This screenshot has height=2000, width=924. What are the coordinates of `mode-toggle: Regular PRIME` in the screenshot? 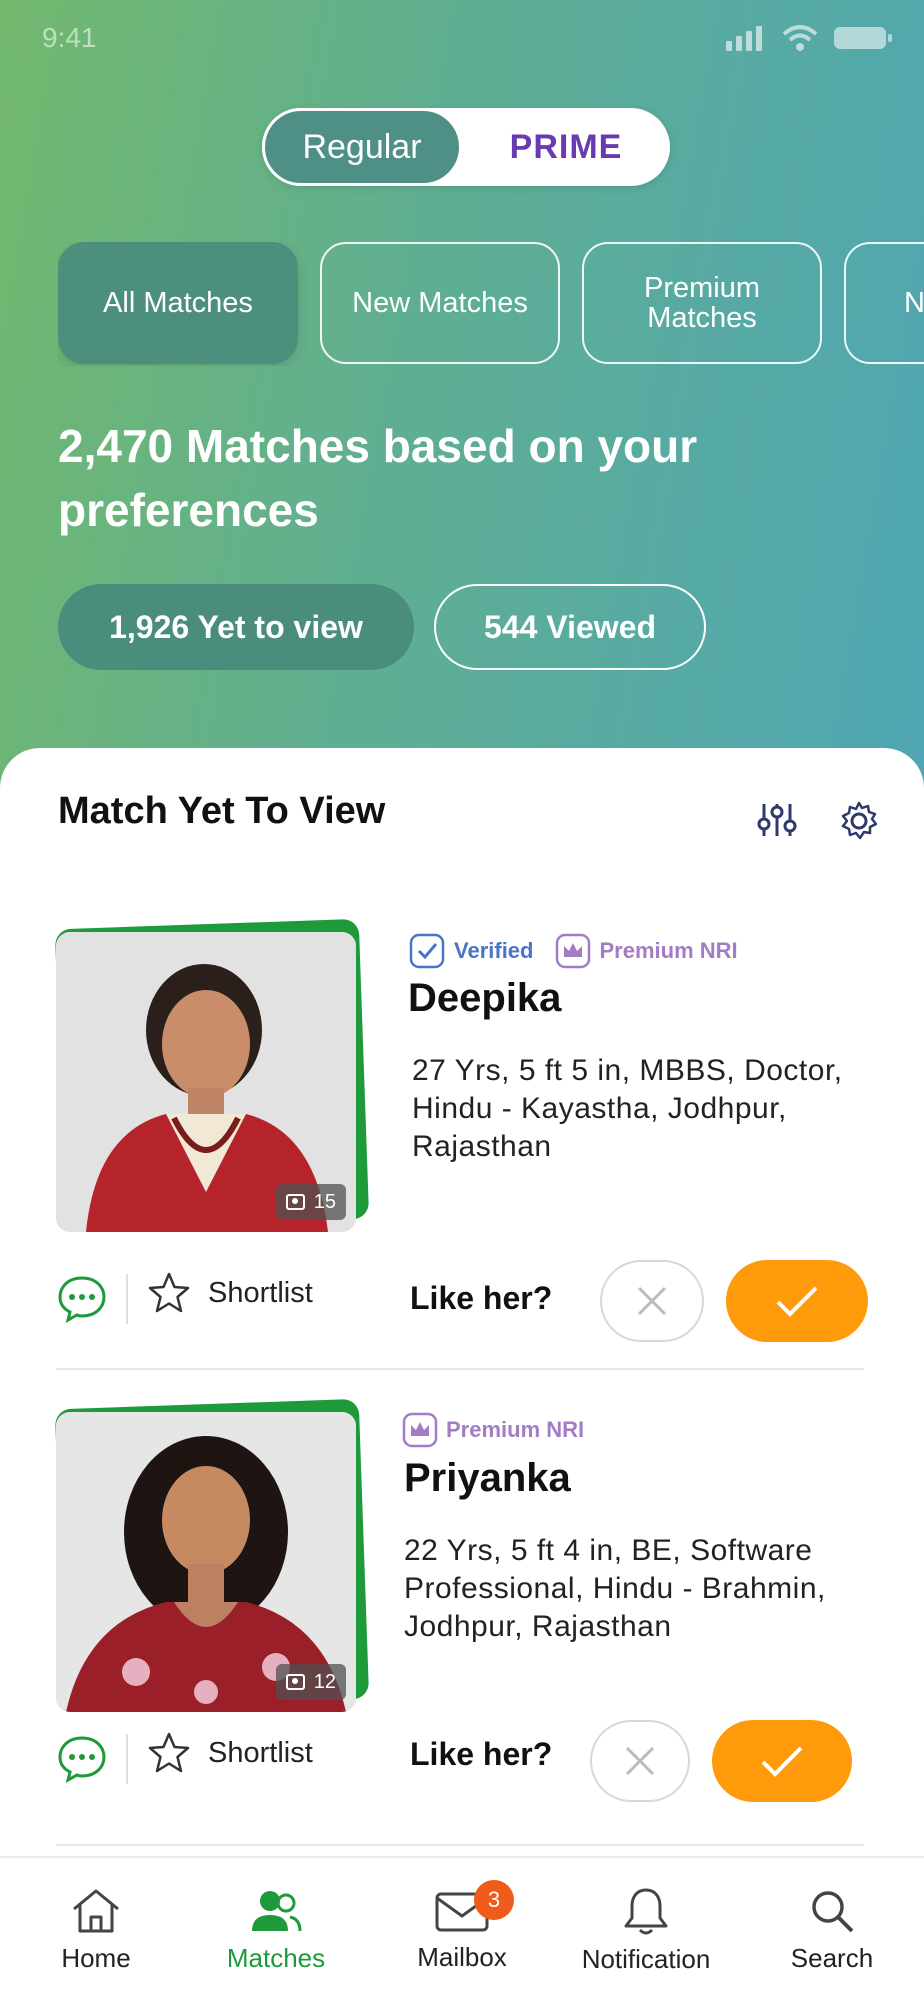 It's located at (466, 147).